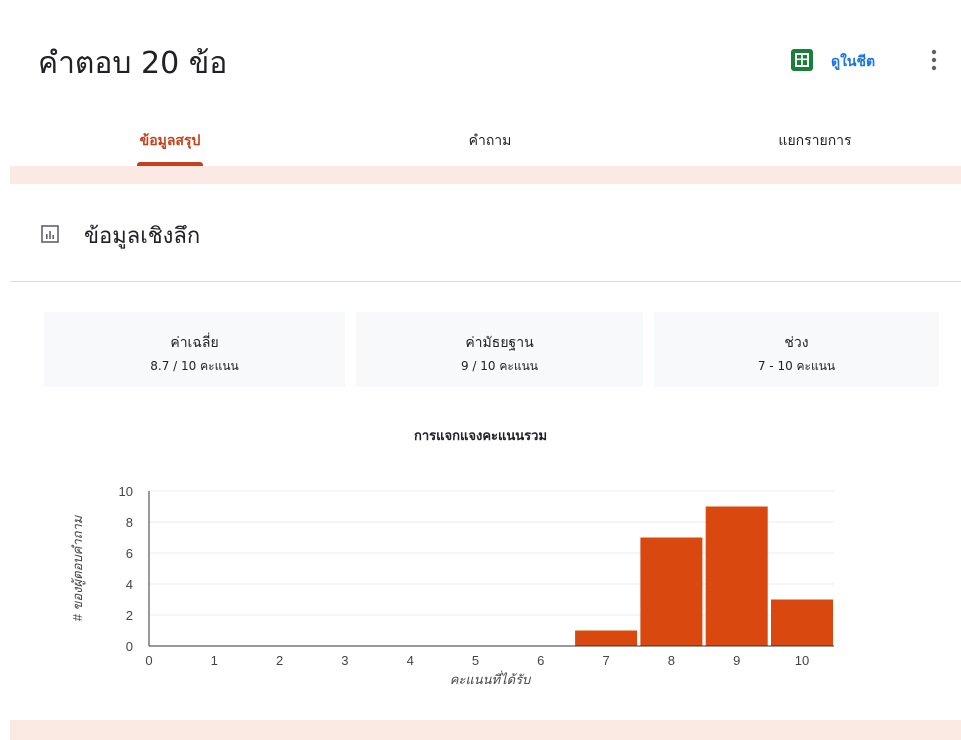 The height and width of the screenshot is (740, 961). What do you see at coordinates (796, 343) in the screenshot?
I see `stat-label: ช่วง` at bounding box center [796, 343].